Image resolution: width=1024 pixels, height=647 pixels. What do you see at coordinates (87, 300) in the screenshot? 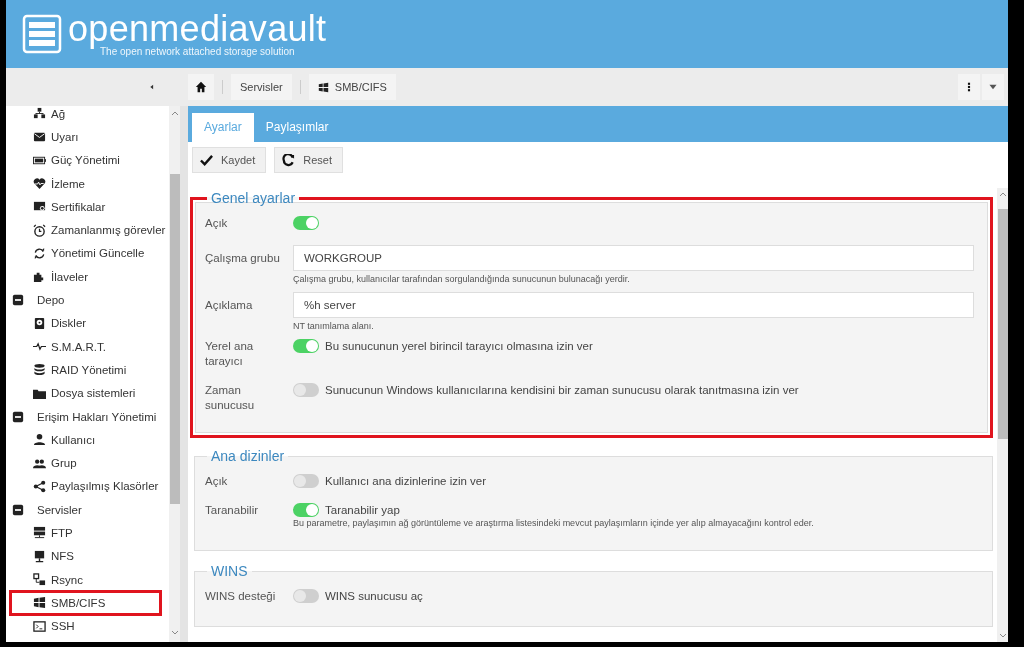
I see `sidebar-group: Depo` at bounding box center [87, 300].